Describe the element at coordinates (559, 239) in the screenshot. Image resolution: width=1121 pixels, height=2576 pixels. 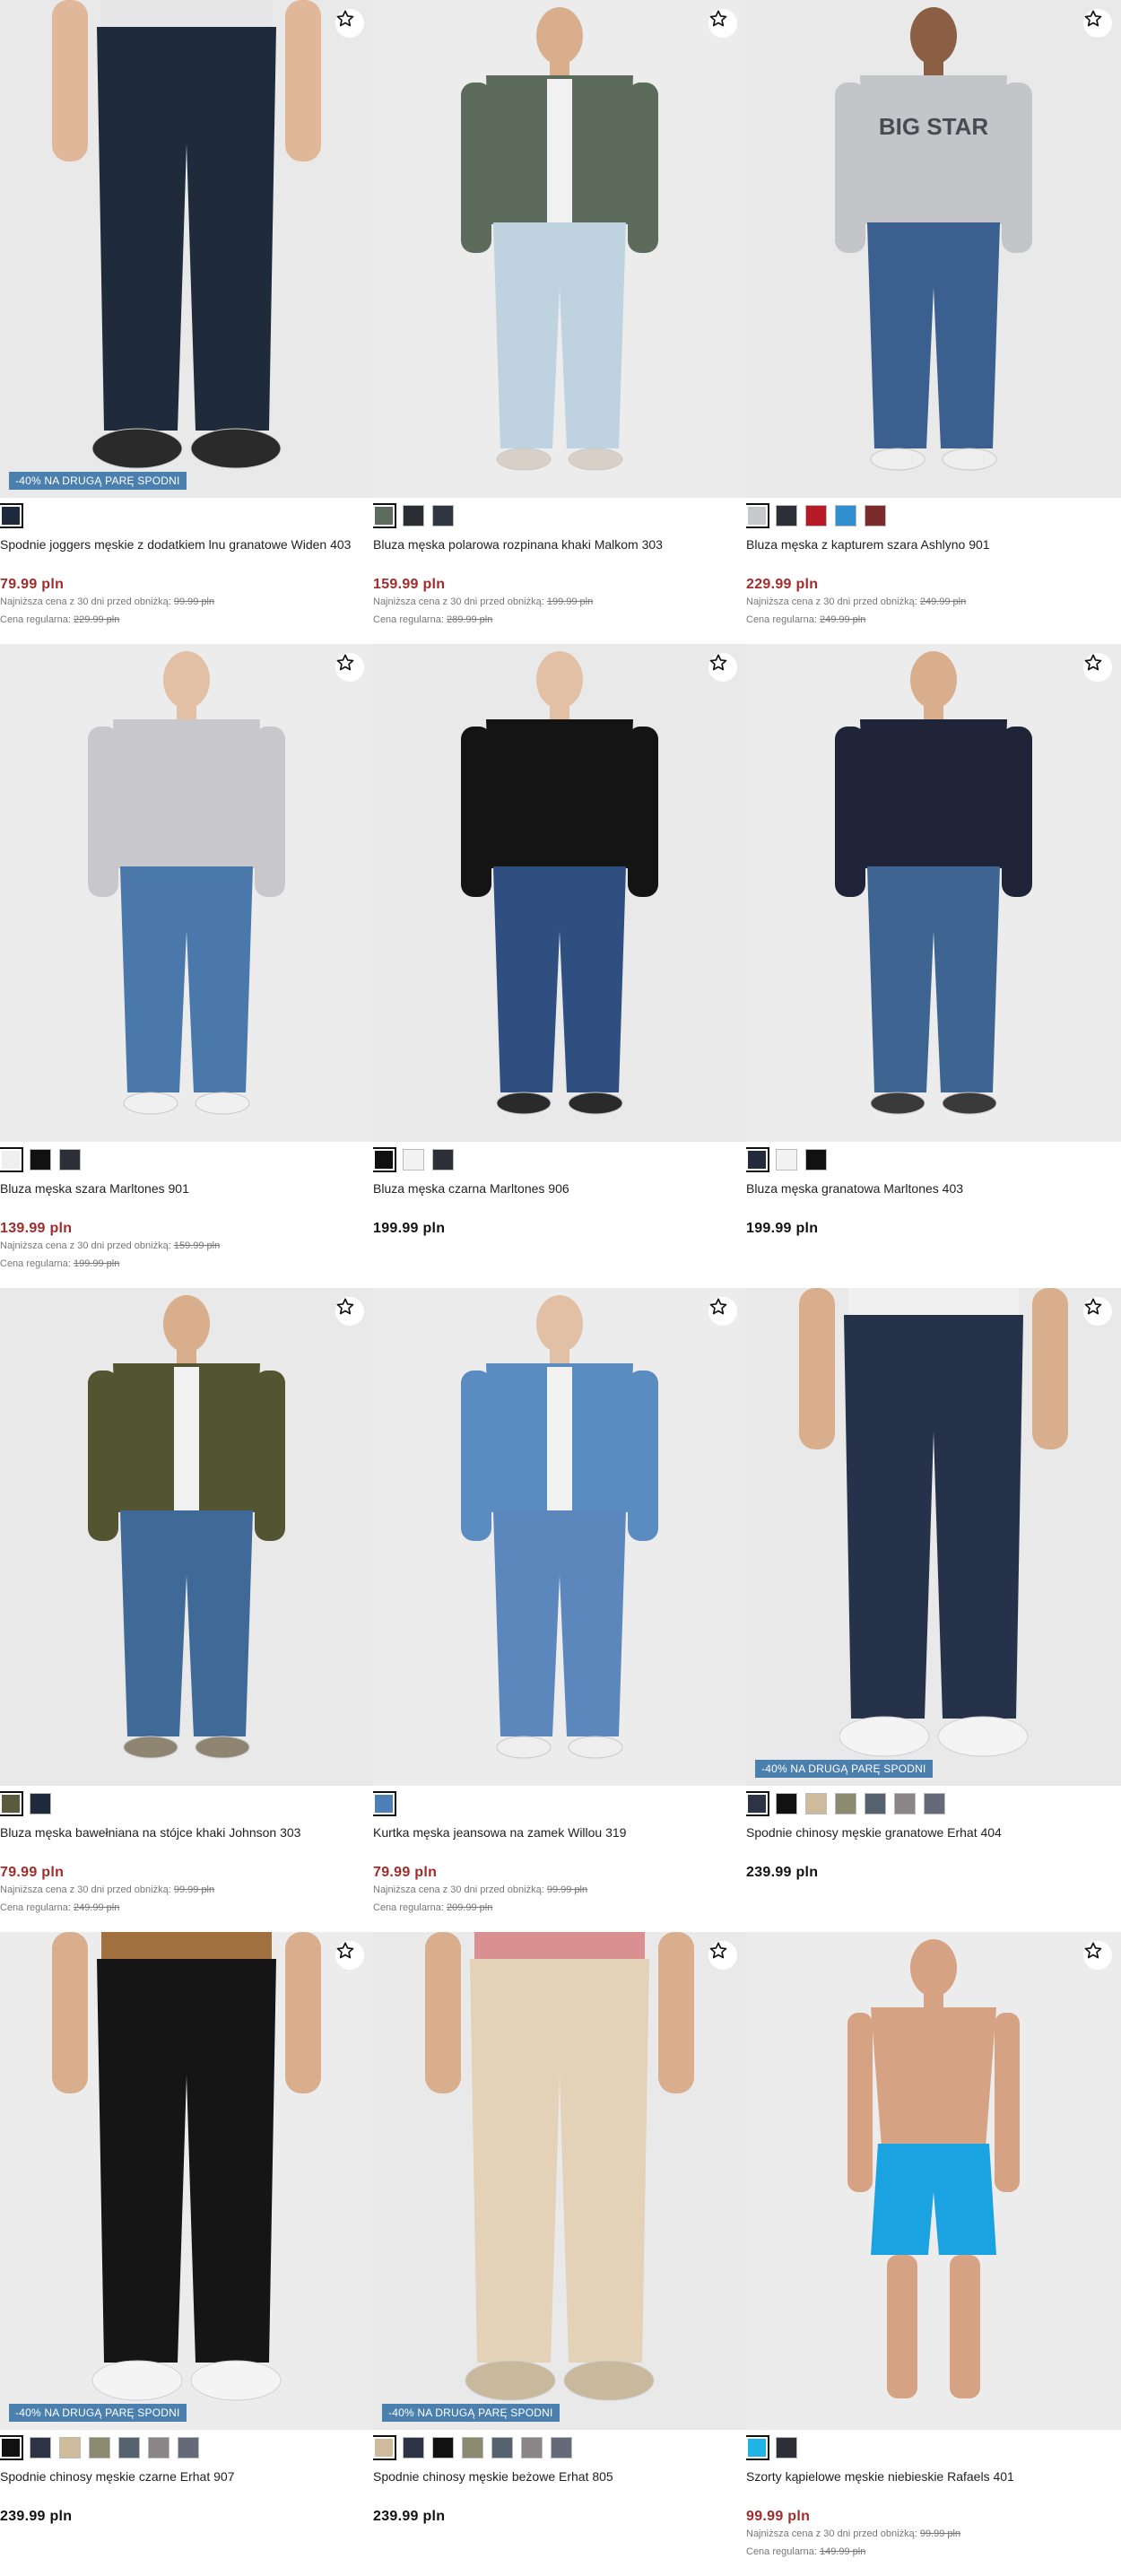
I see `model-figure` at that location.